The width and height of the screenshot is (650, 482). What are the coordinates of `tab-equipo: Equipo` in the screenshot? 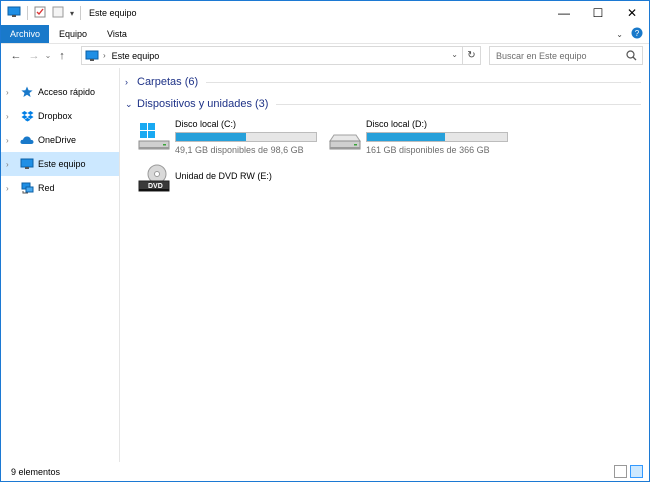 It's located at (73, 34).